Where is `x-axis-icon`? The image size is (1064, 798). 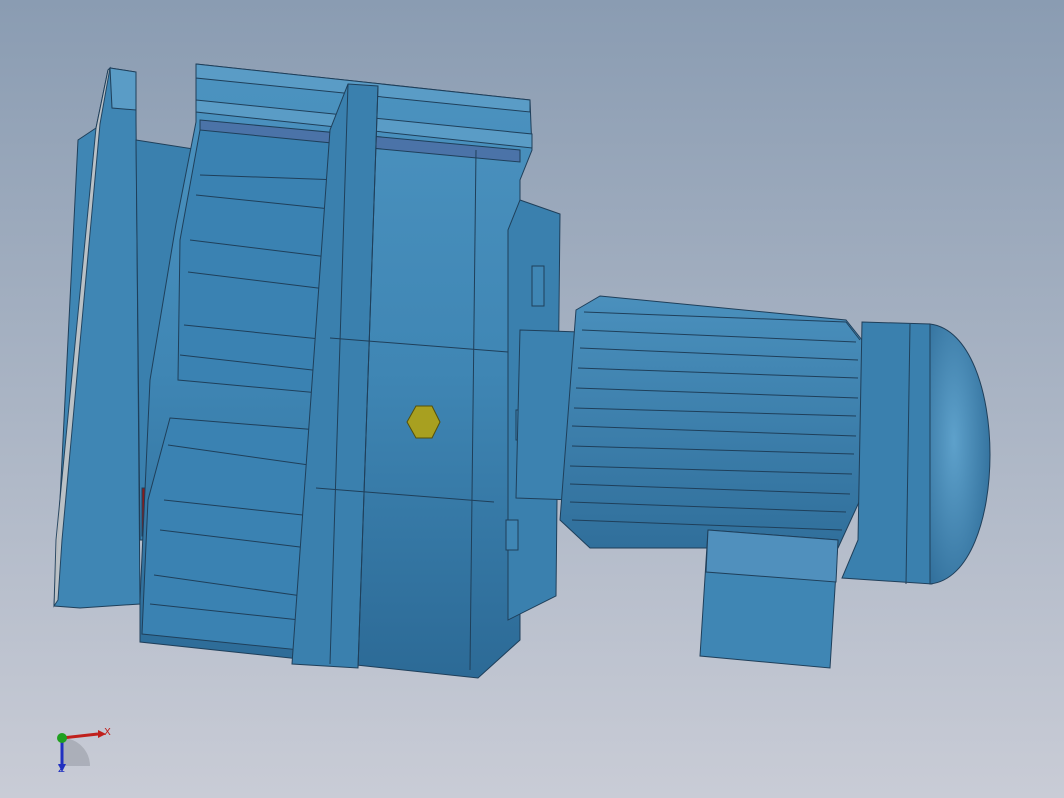
x-axis-icon is located at coordinates (80, 736).